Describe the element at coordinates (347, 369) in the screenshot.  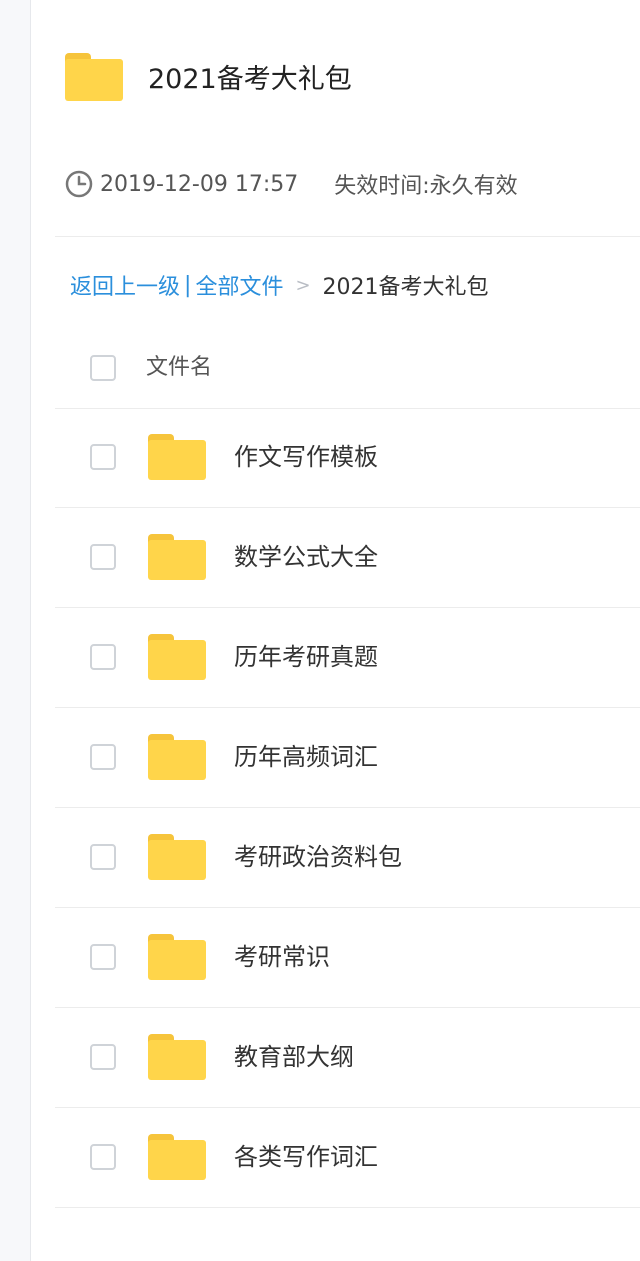
I see `list-header: 文件名` at that location.